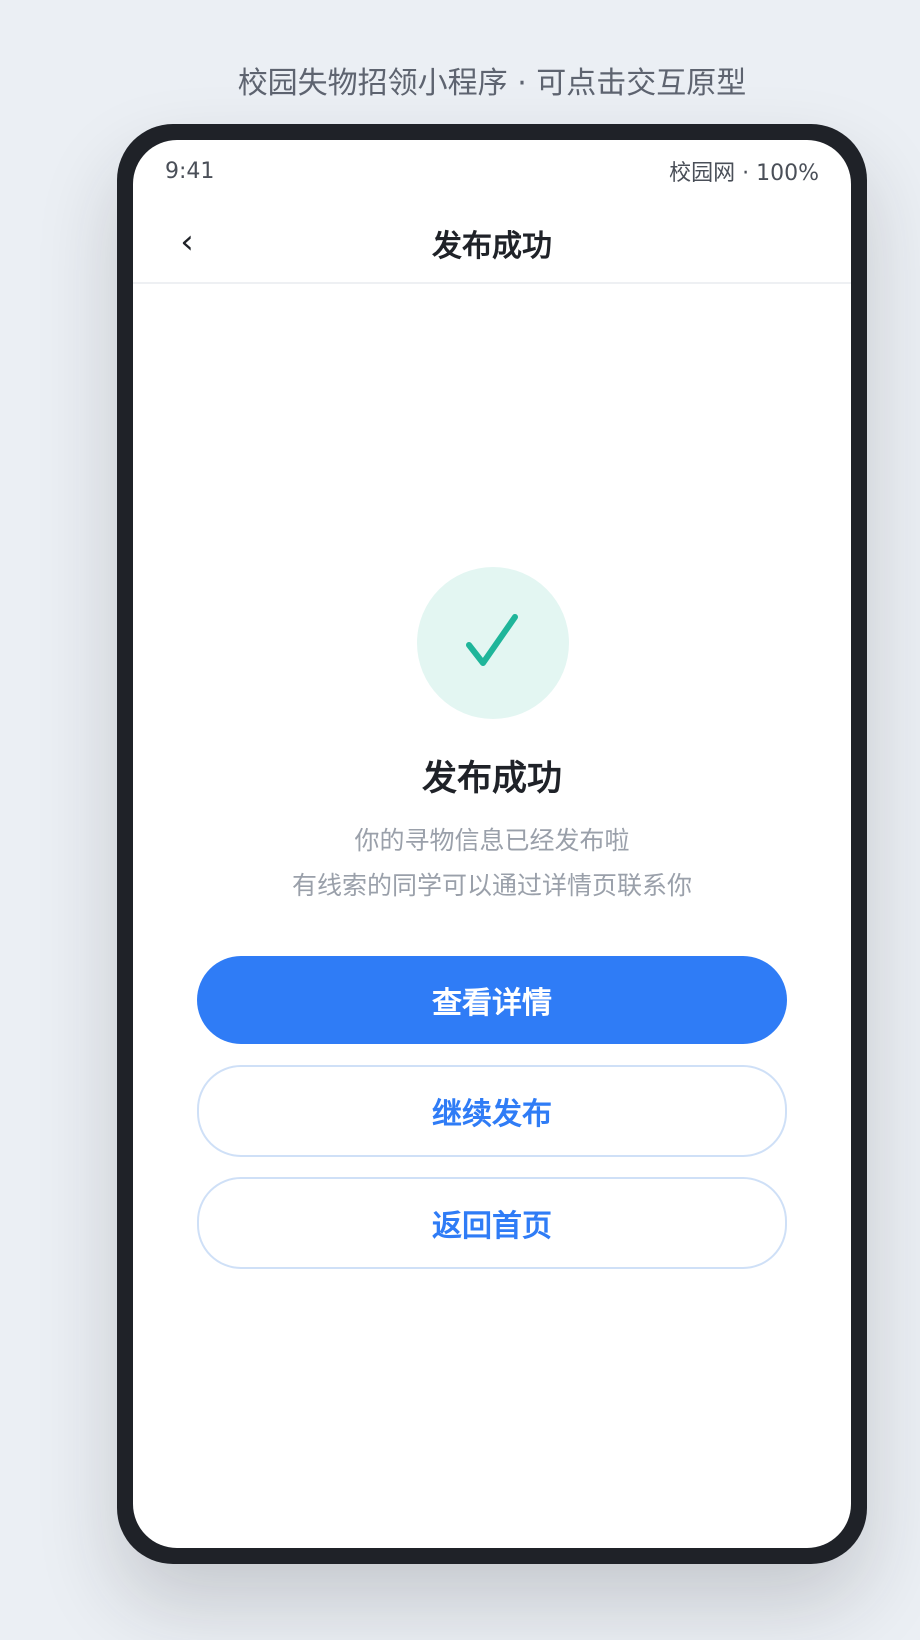 The height and width of the screenshot is (1640, 920). I want to click on result-description-line-1: 你的寻物信息已经发布啦, so click(492, 840).